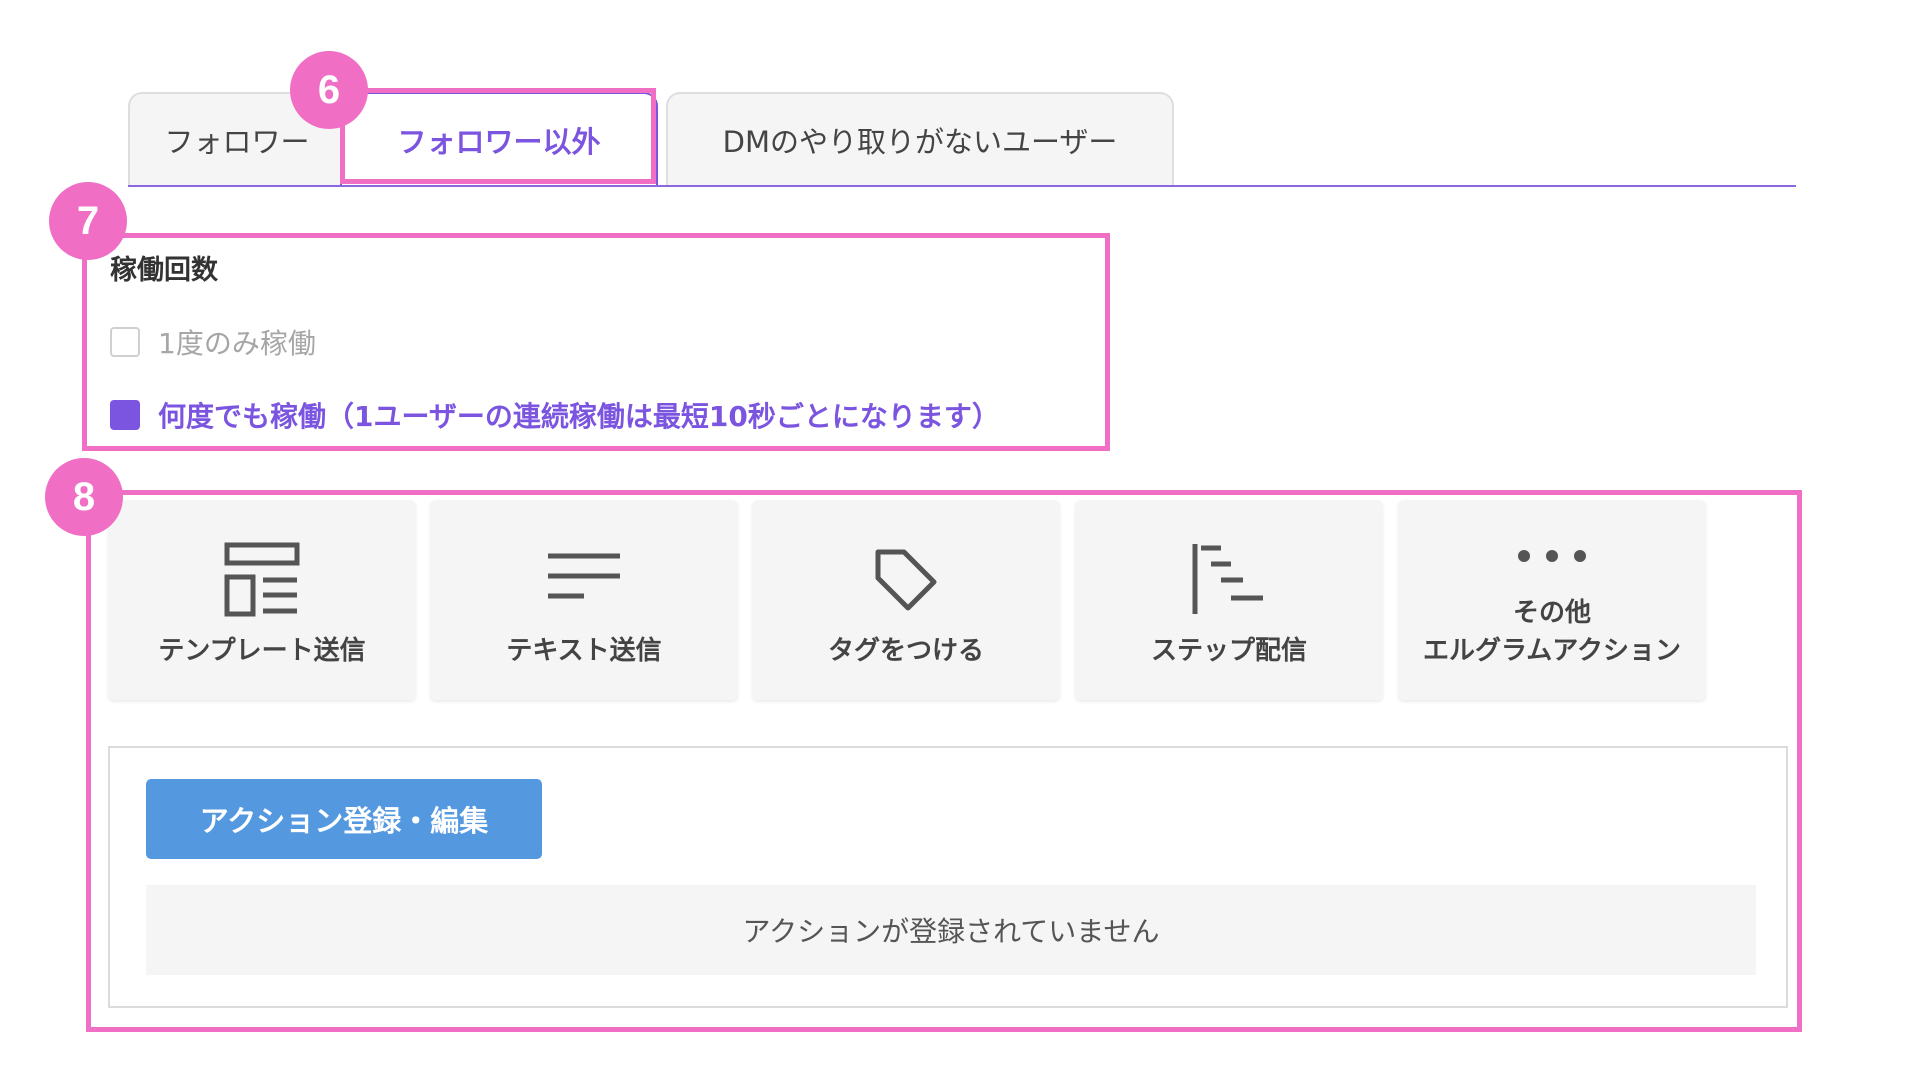 Image resolution: width=1920 pixels, height=1080 pixels. What do you see at coordinates (125, 415) in the screenshot?
I see `checkbox-repeat` at bounding box center [125, 415].